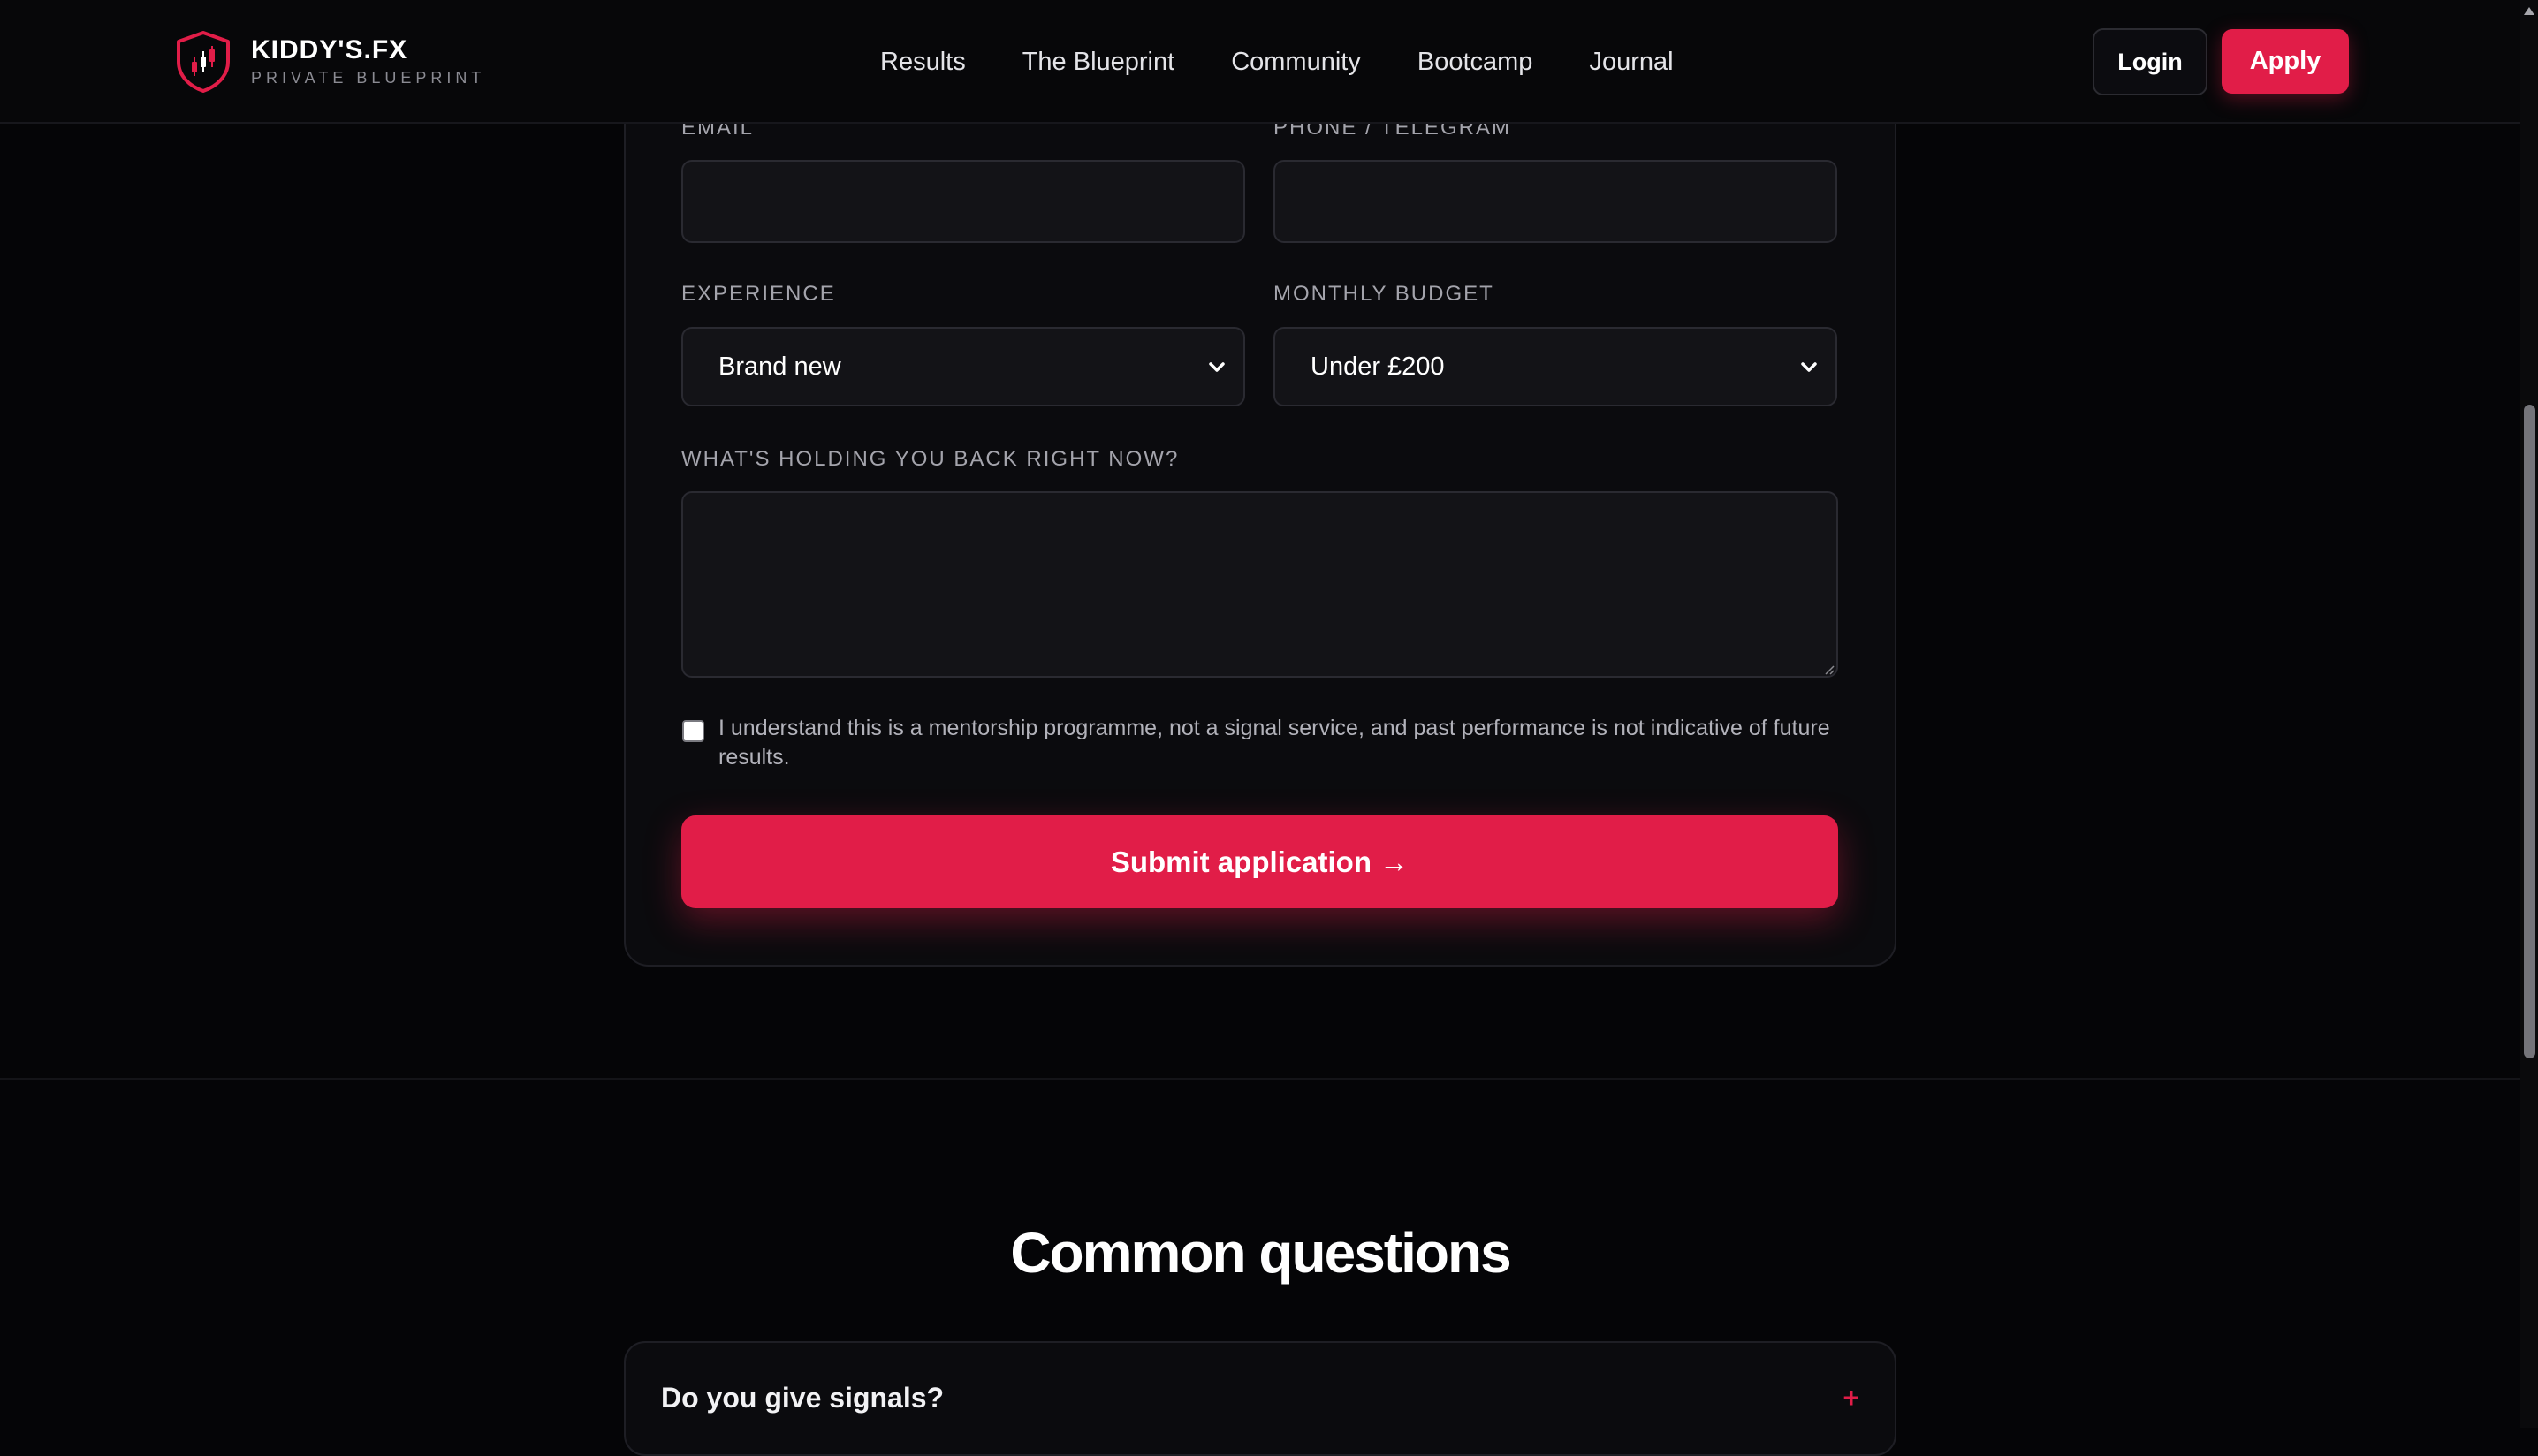 This screenshot has height=1456, width=2538. Describe the element at coordinates (759, 294) in the screenshot. I see `experience-label: EXPERIENCE` at that location.